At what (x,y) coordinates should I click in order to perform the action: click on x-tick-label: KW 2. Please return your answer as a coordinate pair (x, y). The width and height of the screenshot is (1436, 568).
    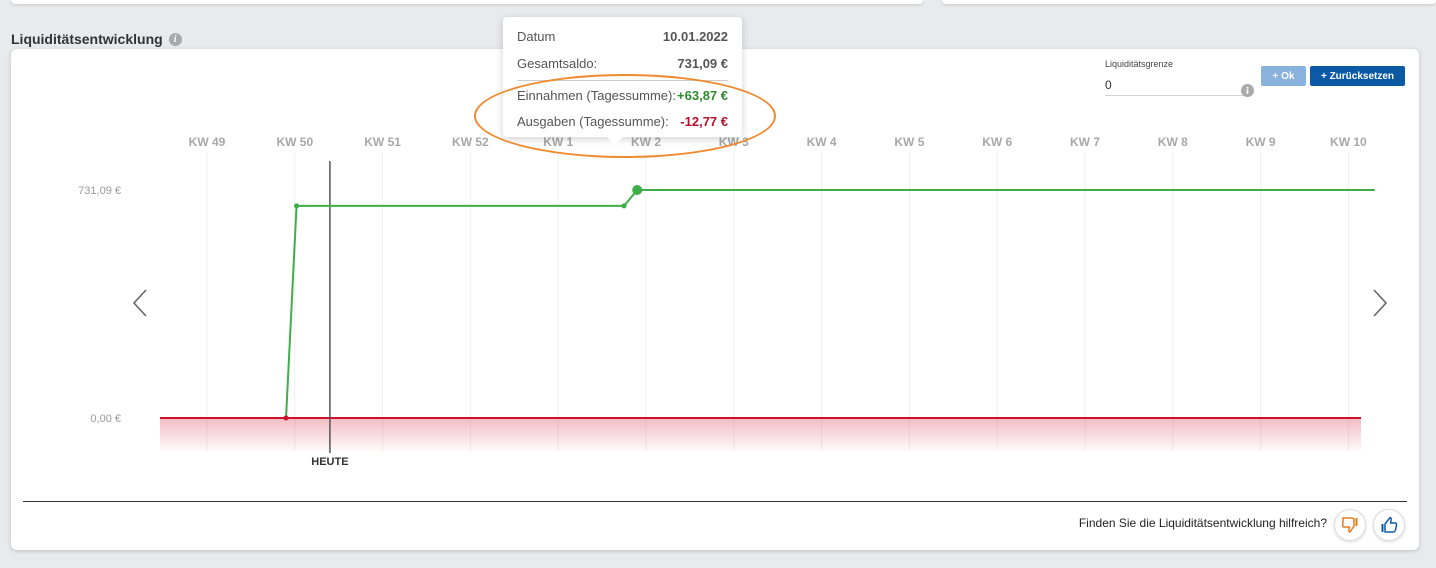
    Looking at the image, I should click on (646, 142).